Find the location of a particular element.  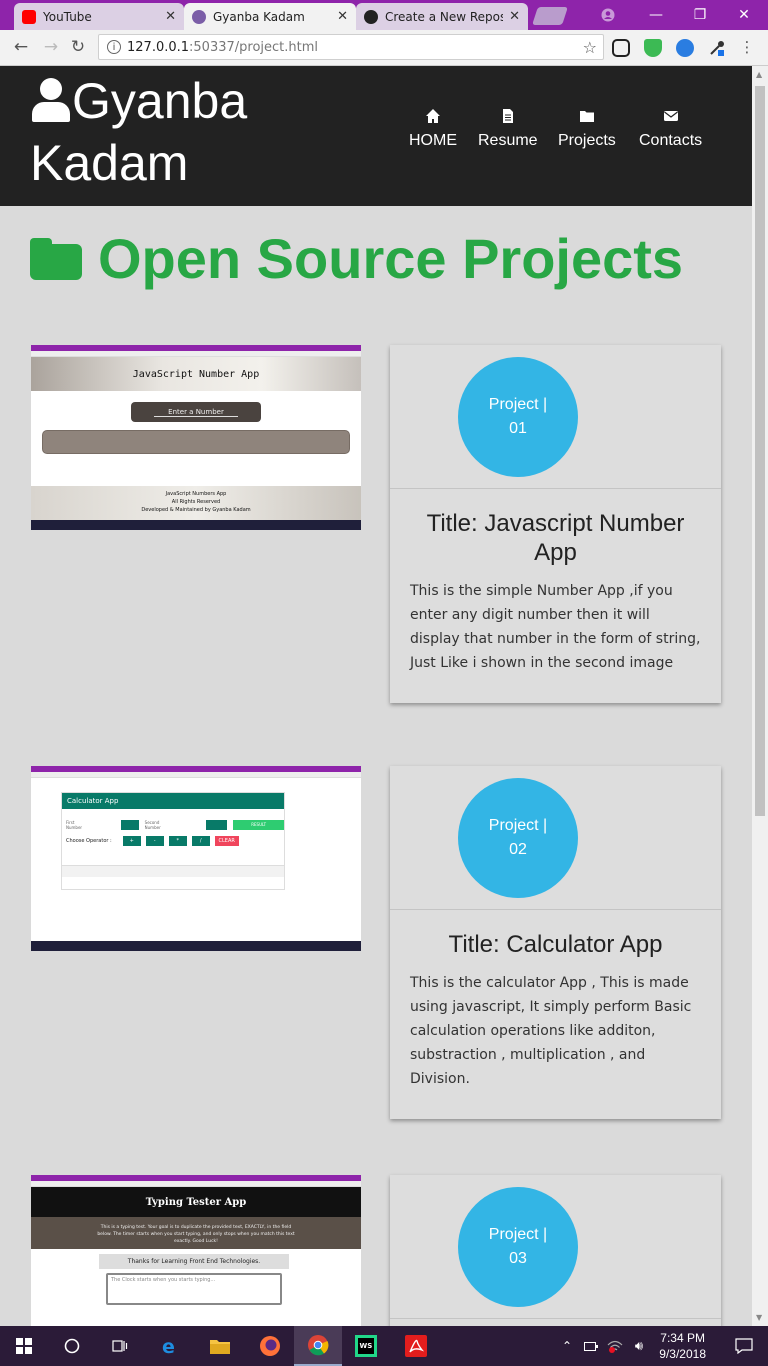

shot-result: RESULT is located at coordinates (259, 825).